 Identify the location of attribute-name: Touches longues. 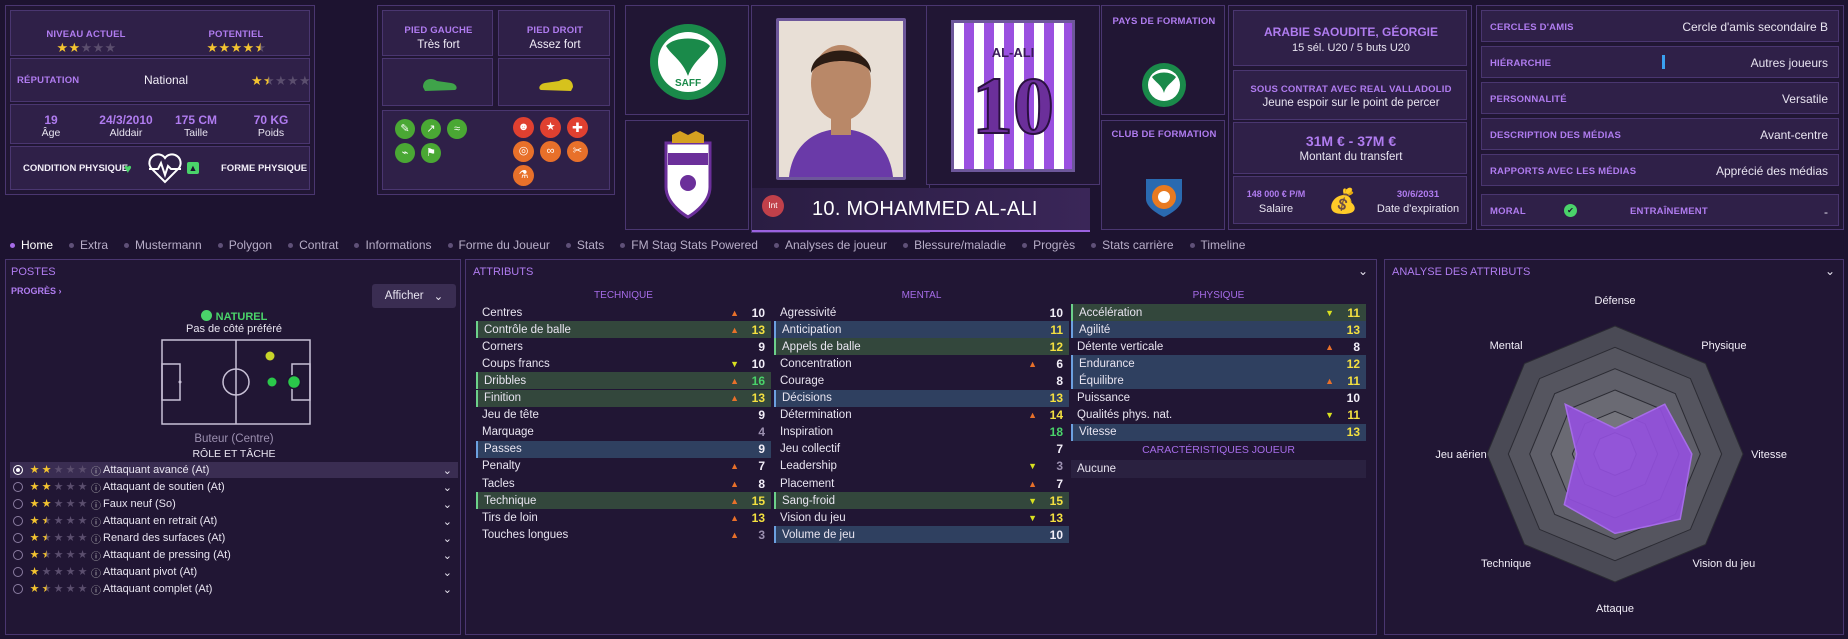
(525, 534).